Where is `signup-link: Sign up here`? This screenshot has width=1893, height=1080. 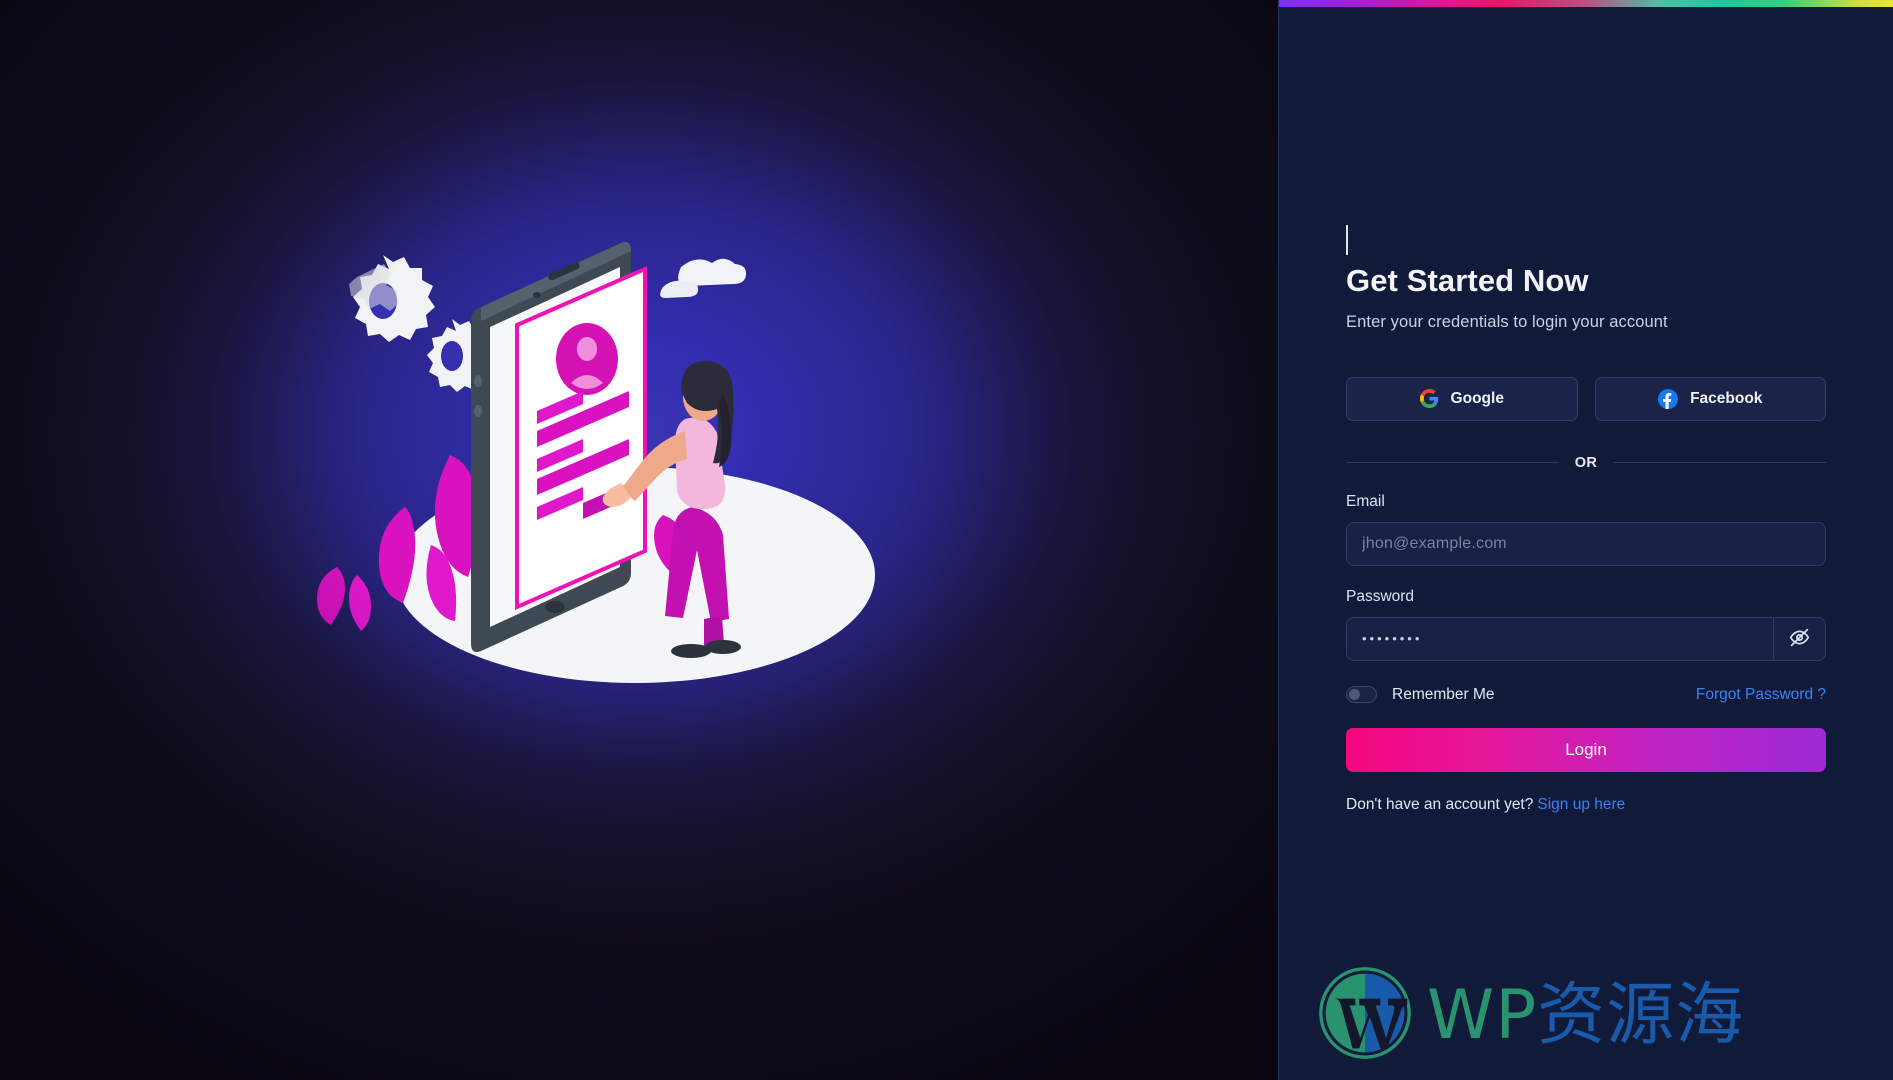 signup-link: Sign up here is located at coordinates (1581, 804).